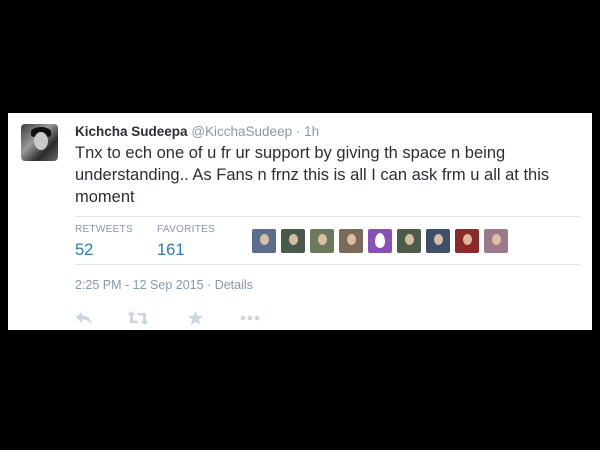 This screenshot has width=600, height=450. What do you see at coordinates (241, 131) in the screenshot?
I see `author-handle: @KicchaSudeep` at bounding box center [241, 131].